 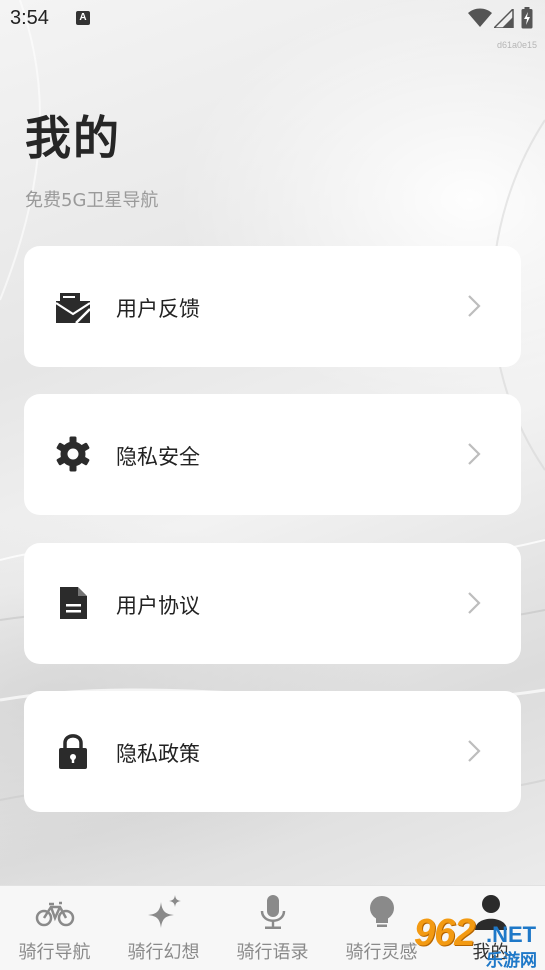 I want to click on watermark-number: 962, so click(x=444, y=933).